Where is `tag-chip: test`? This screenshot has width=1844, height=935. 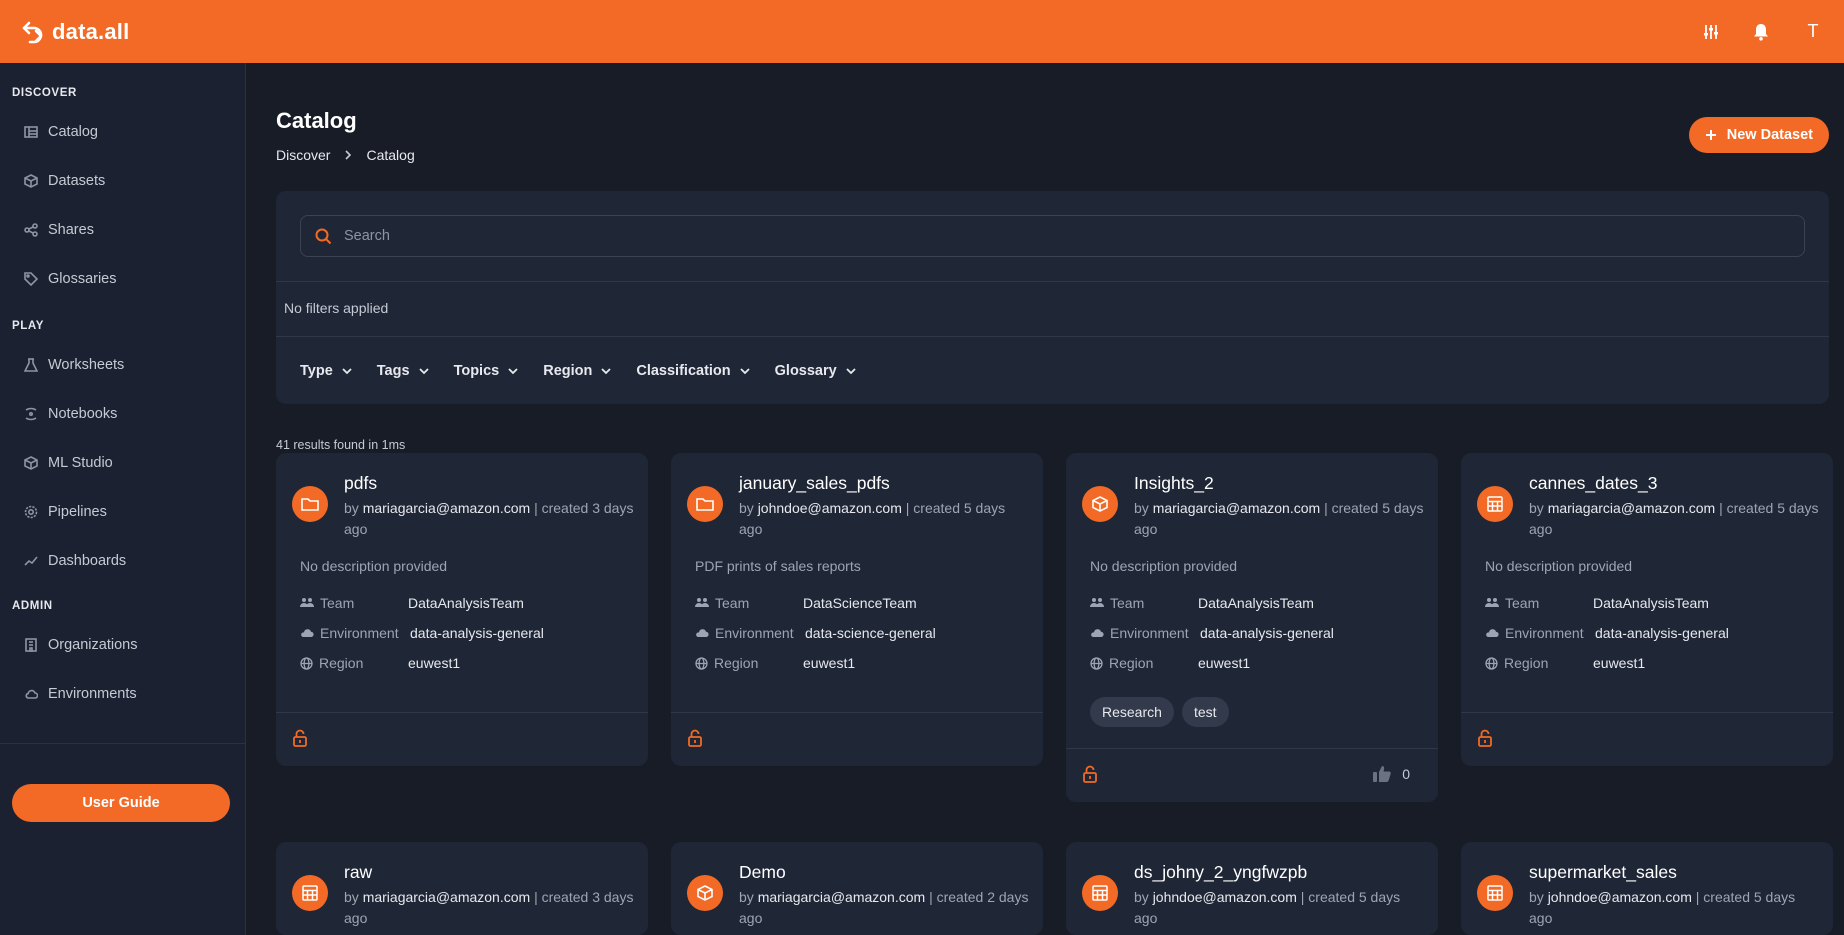
tag-chip: test is located at coordinates (1205, 712).